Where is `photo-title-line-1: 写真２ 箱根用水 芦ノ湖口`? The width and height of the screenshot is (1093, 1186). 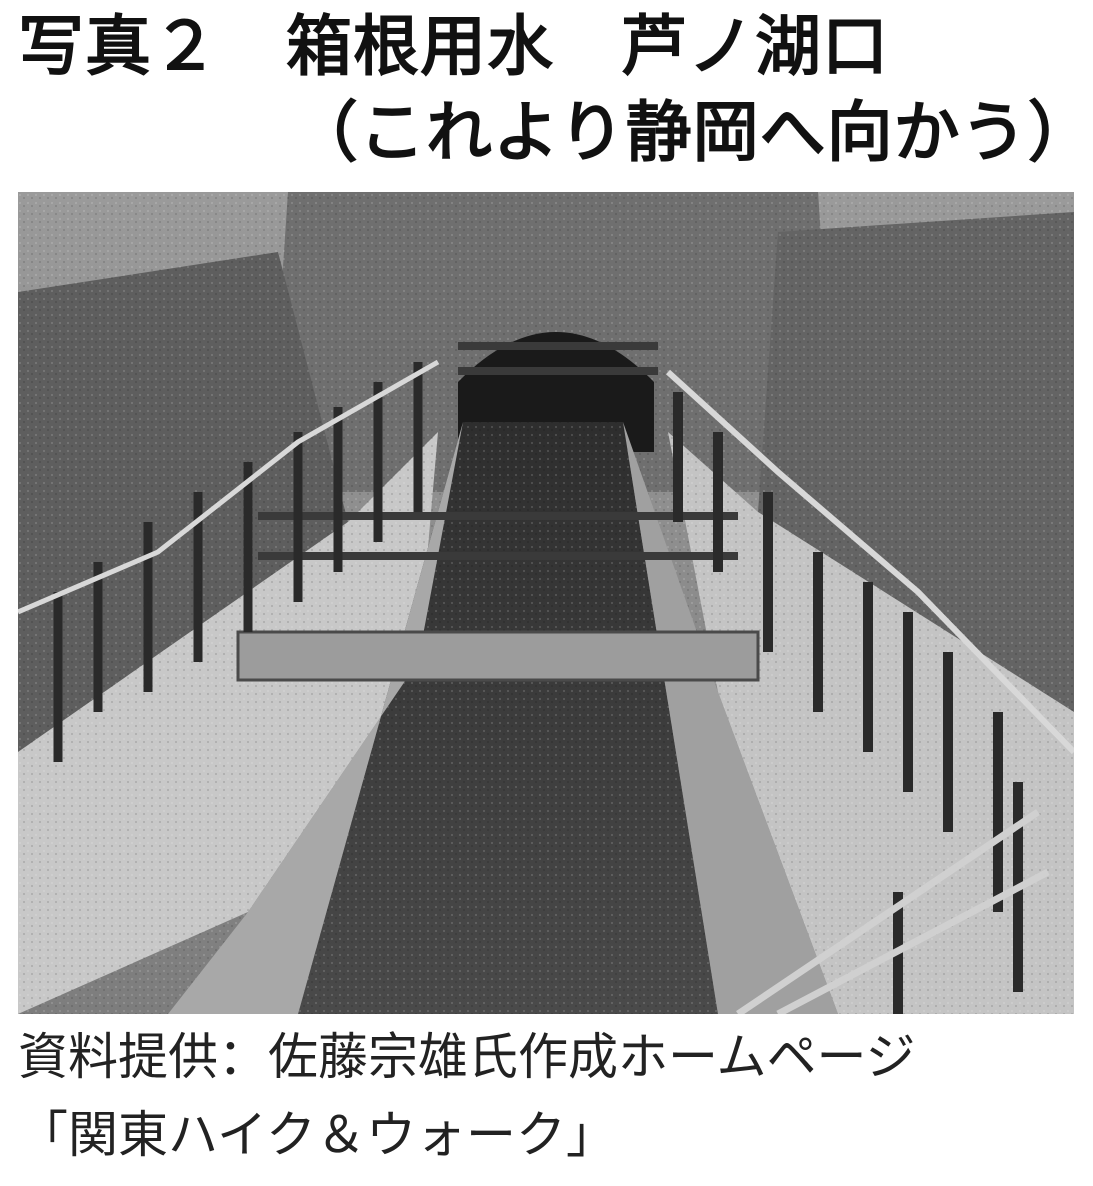
photo-title-line-1: 写真２ 箱根用水 芦ノ湖口 is located at coordinates (453, 46).